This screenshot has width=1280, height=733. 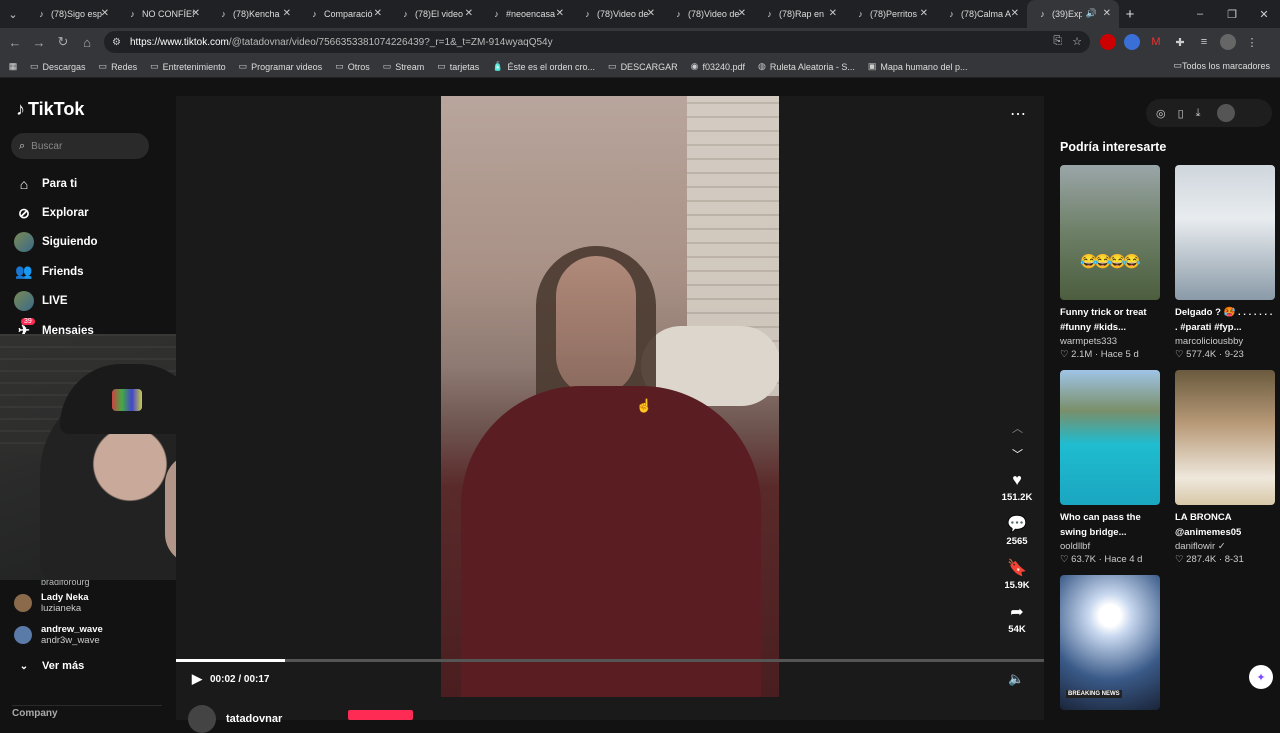 What do you see at coordinates (1016, 679) in the screenshot?
I see `volume-icon: 🔈` at bounding box center [1016, 679].